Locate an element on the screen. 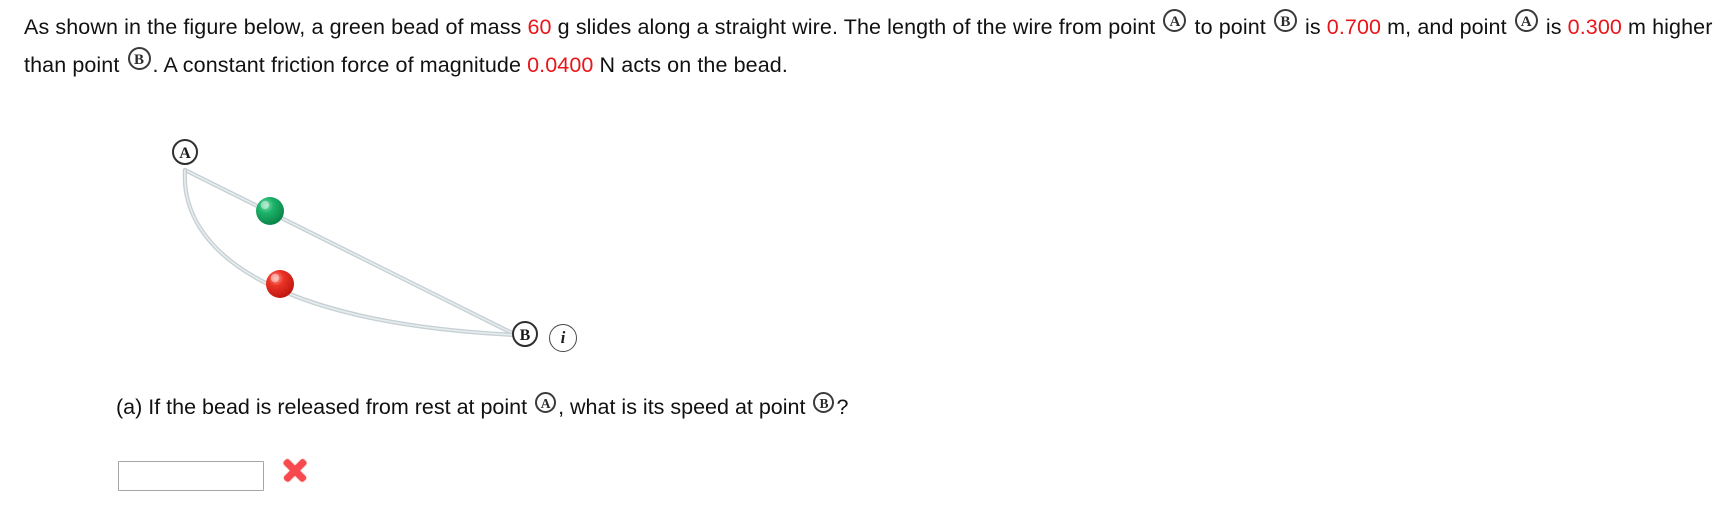 The image size is (1730, 514). green-bead is located at coordinates (270, 211).